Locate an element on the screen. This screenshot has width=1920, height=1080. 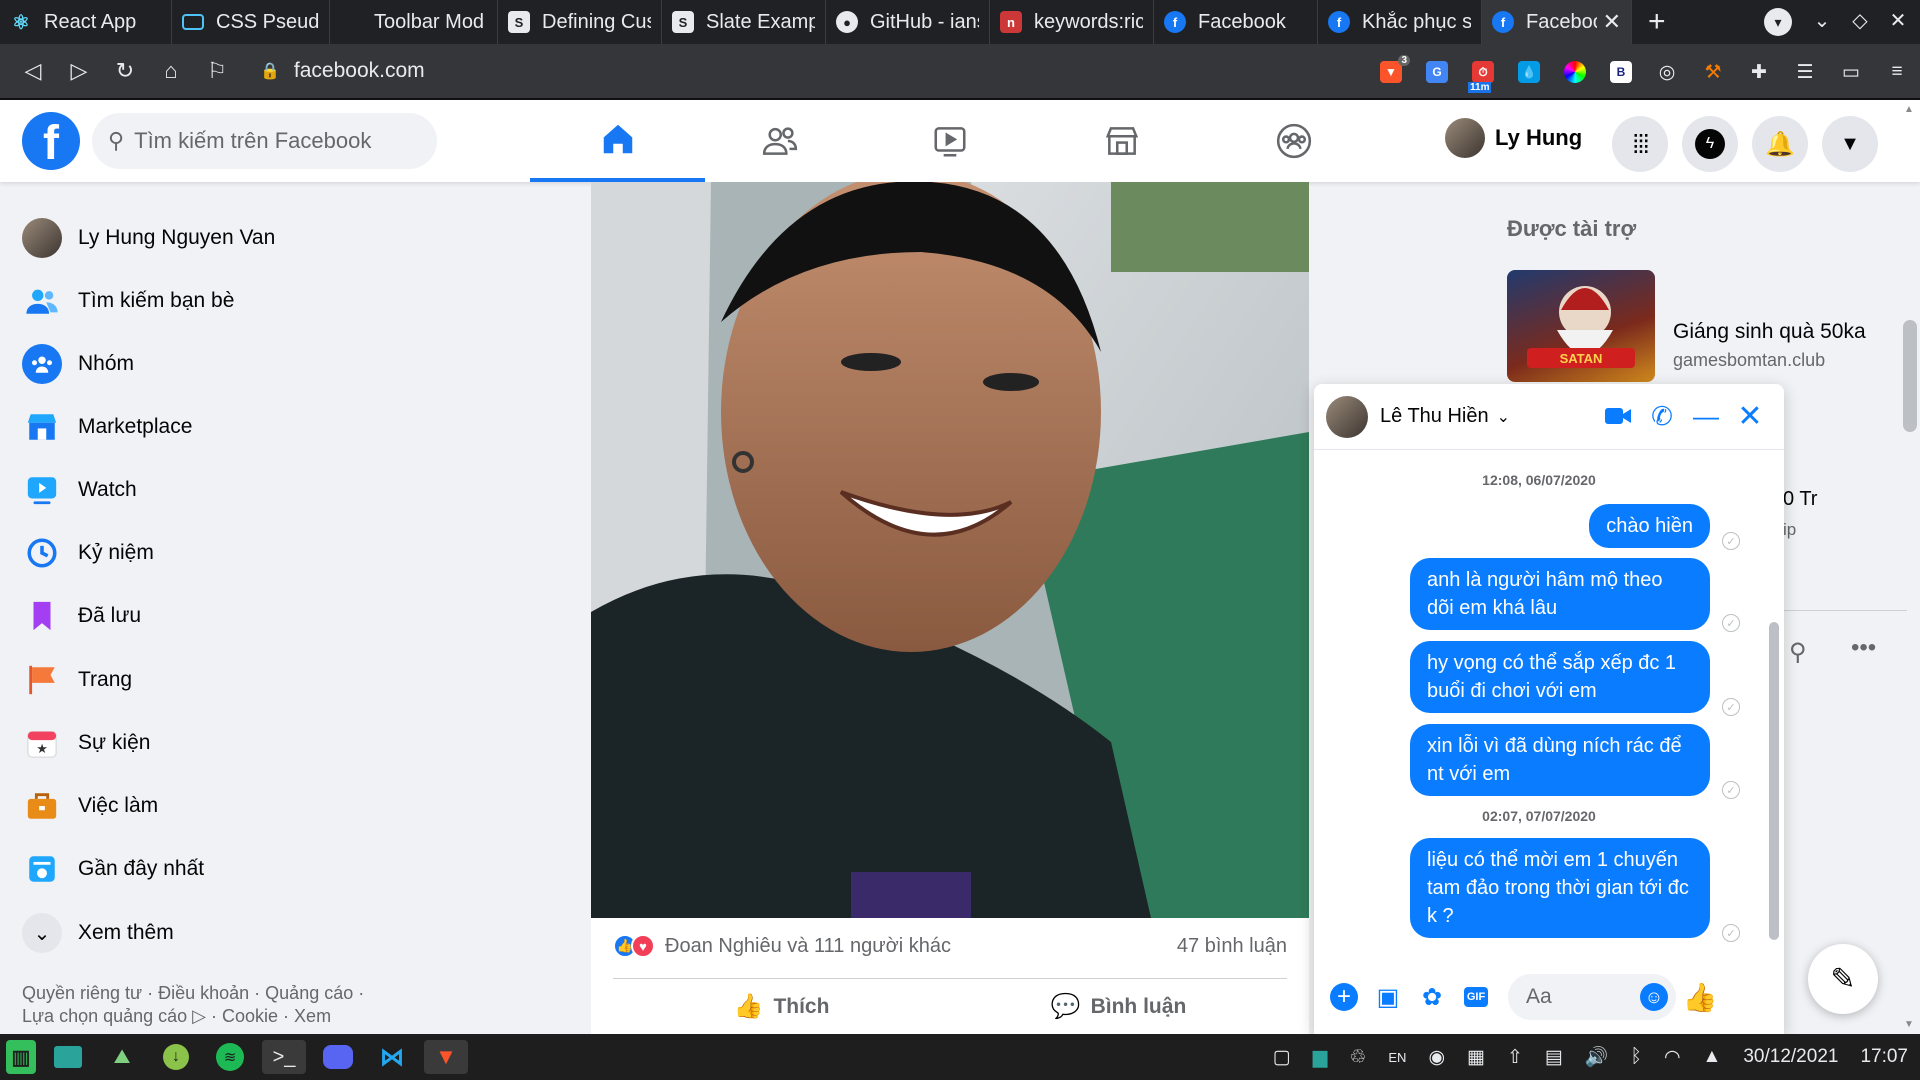
minimize-chat-icon: — is located at coordinates (1706, 416).